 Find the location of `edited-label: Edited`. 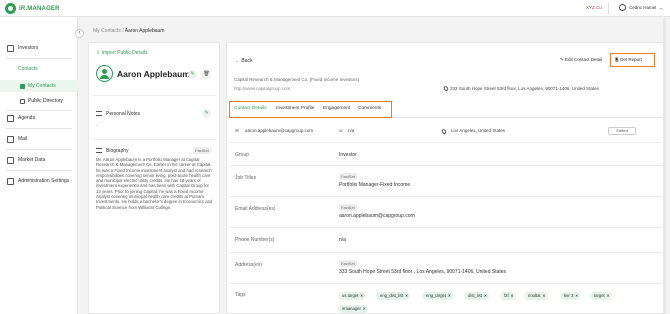

edited-label: Edited is located at coordinates (622, 130).